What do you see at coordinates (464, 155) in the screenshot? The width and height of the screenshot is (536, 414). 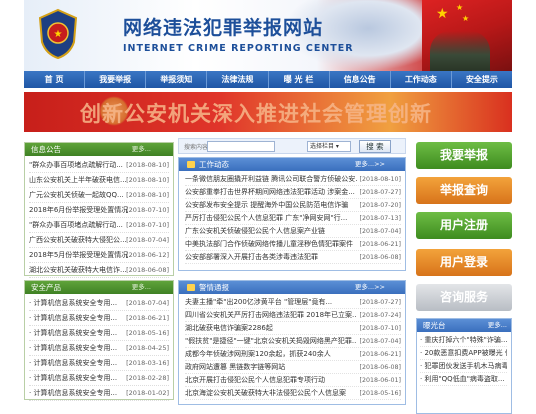 I see `report-button: 我要举报` at bounding box center [464, 155].